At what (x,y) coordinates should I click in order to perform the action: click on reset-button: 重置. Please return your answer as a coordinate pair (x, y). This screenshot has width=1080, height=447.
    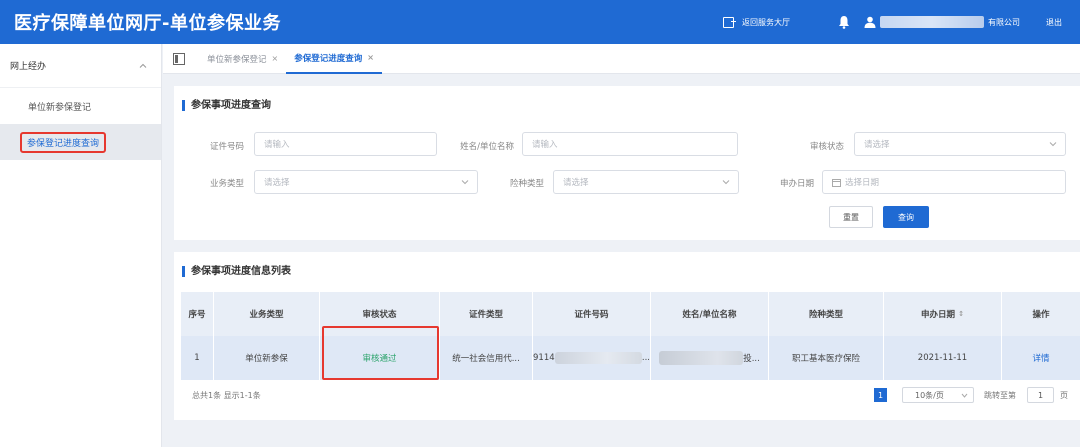
    Looking at the image, I should click on (851, 217).